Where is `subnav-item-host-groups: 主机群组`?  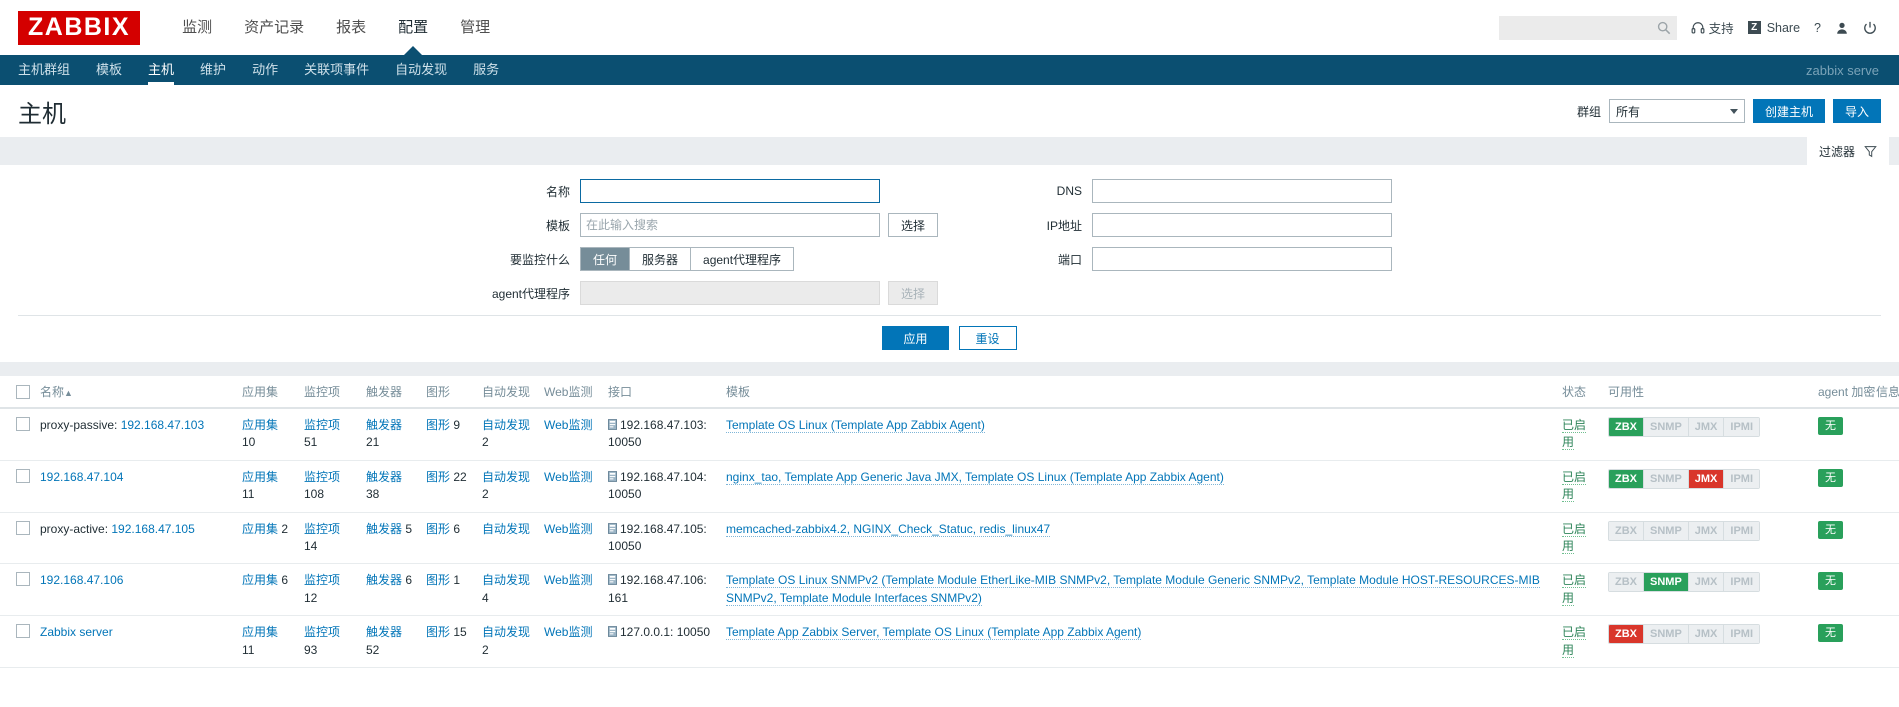
subnav-item-host-groups: 主机群组 is located at coordinates (44, 70).